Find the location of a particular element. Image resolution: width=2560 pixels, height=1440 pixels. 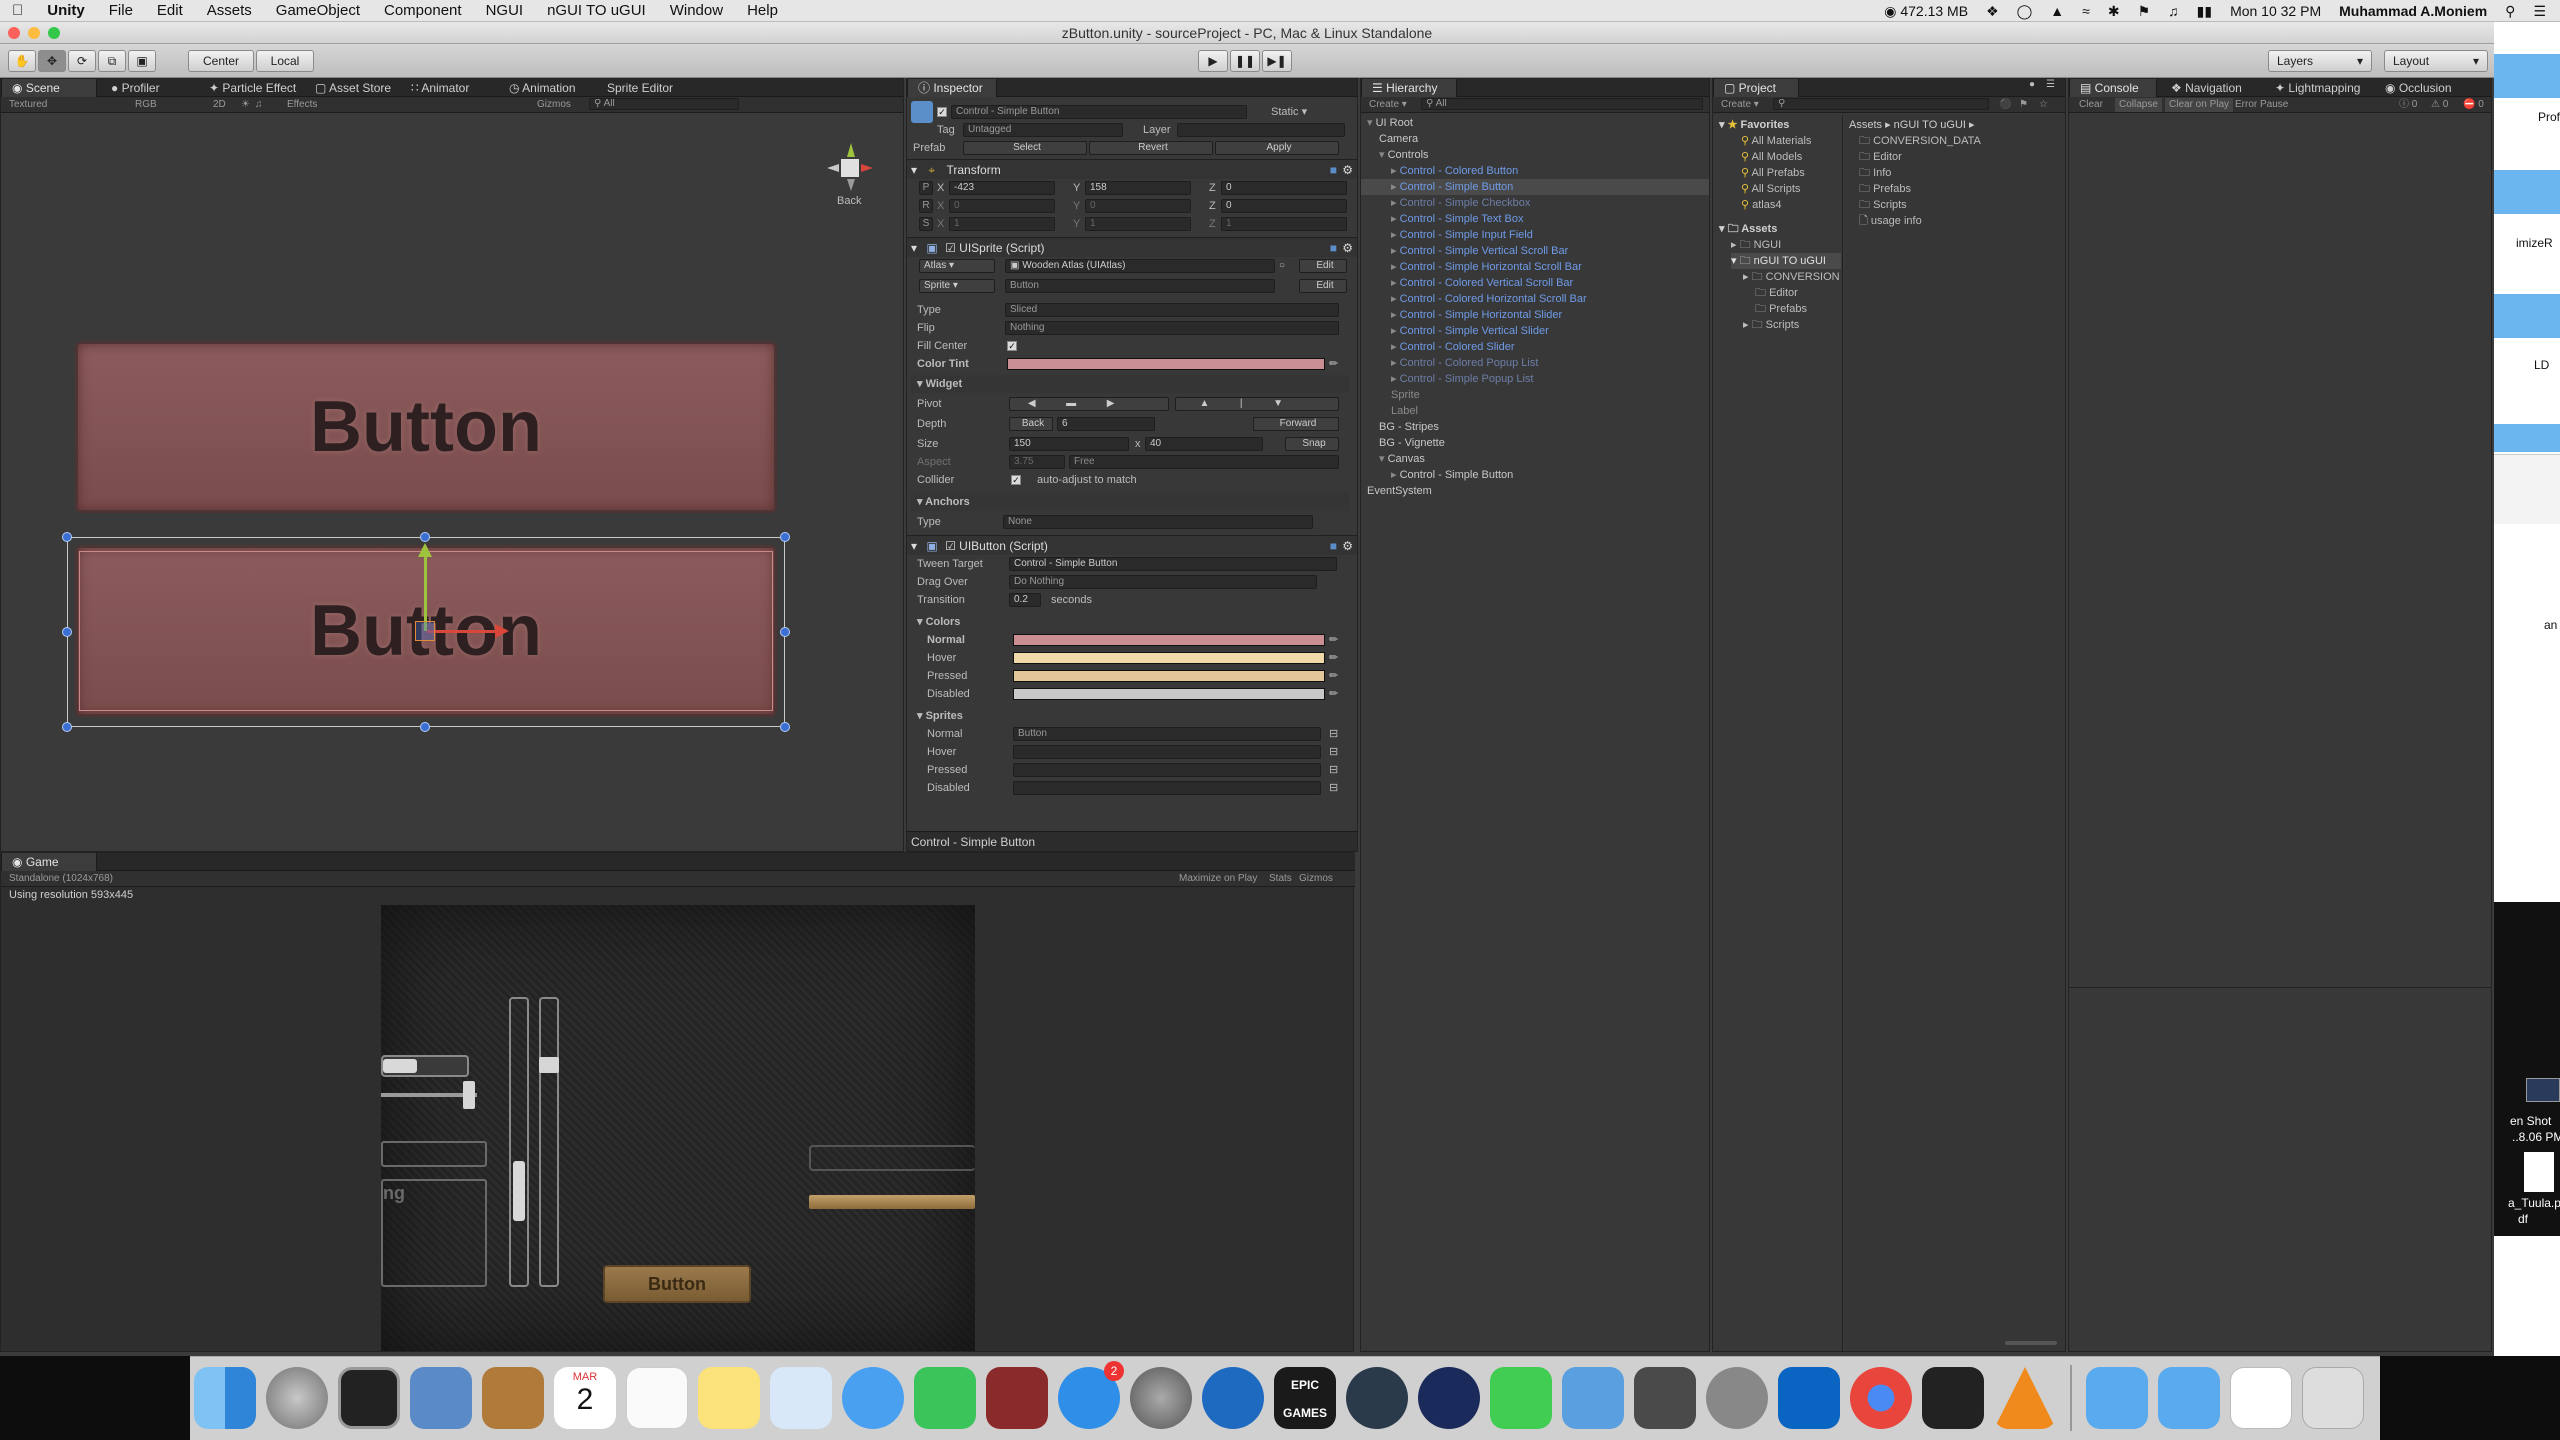

user-name: Muhammad A.Moniem is located at coordinates (2413, 11).